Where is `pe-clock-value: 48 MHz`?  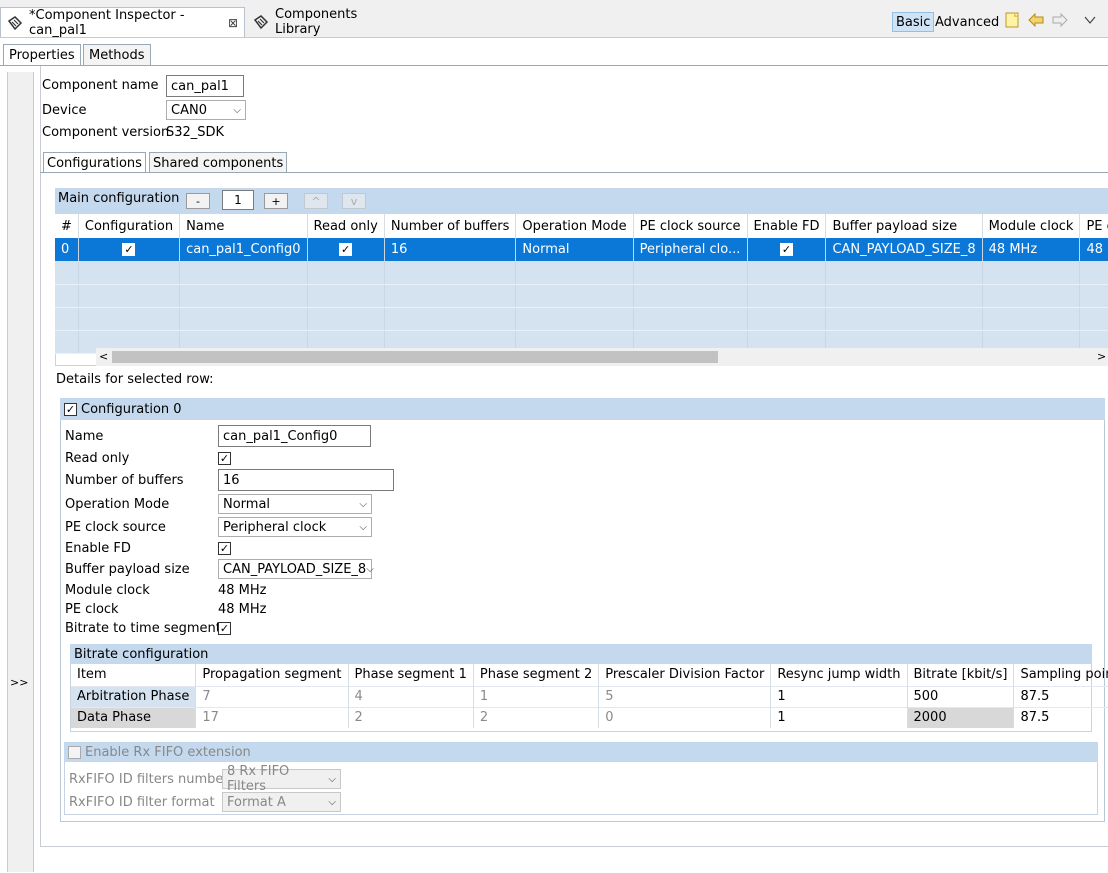 pe-clock-value: 48 MHz is located at coordinates (242, 609).